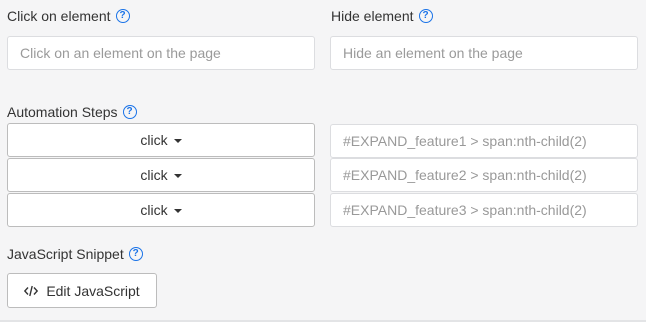 The width and height of the screenshot is (646, 322). Describe the element at coordinates (59, 16) in the screenshot. I see `click-element-label: Click on element` at that location.